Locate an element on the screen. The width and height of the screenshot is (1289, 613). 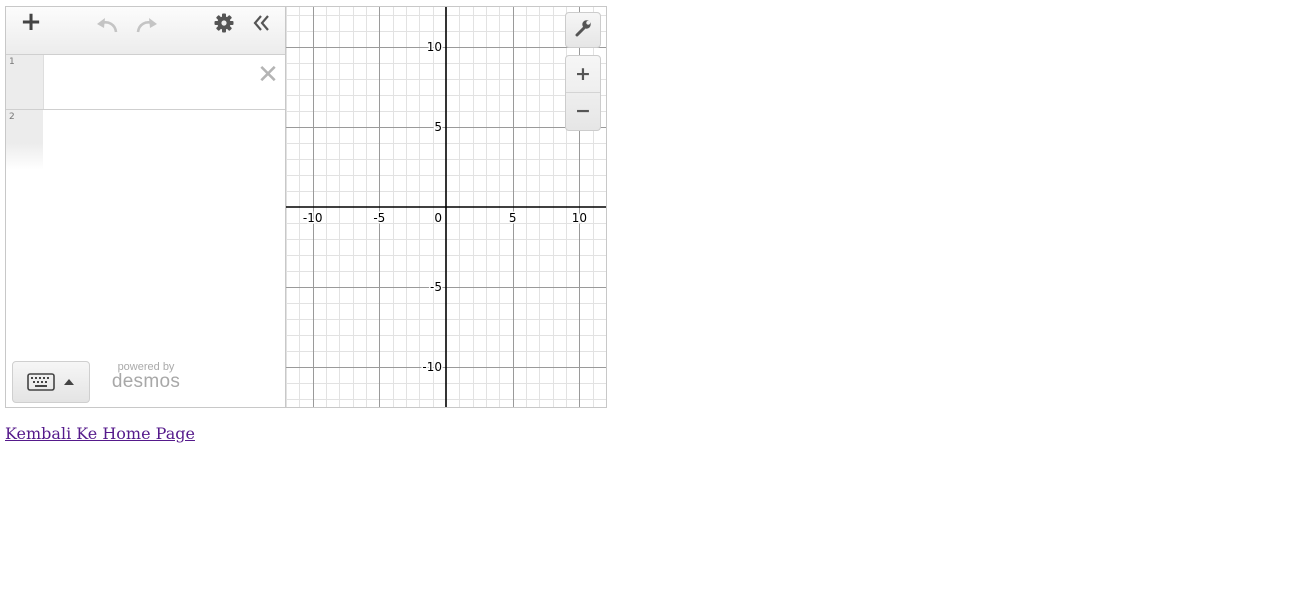
caret-up-icon is located at coordinates (69, 382).